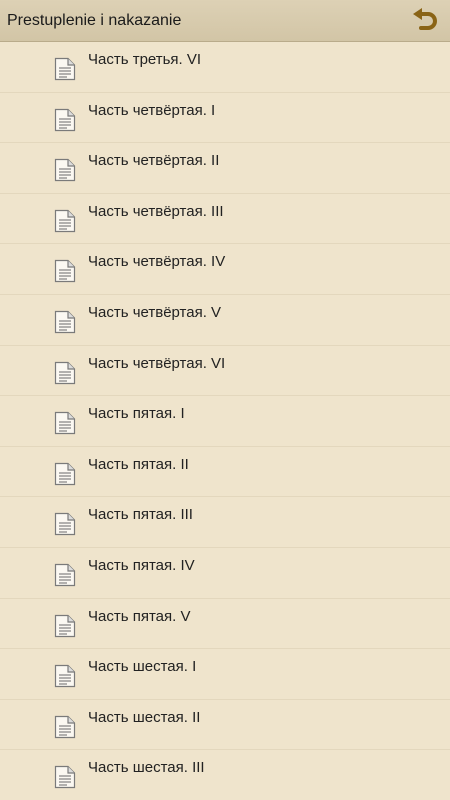 Image resolution: width=450 pixels, height=800 pixels. I want to click on undo-arrow-icon, so click(425, 18).